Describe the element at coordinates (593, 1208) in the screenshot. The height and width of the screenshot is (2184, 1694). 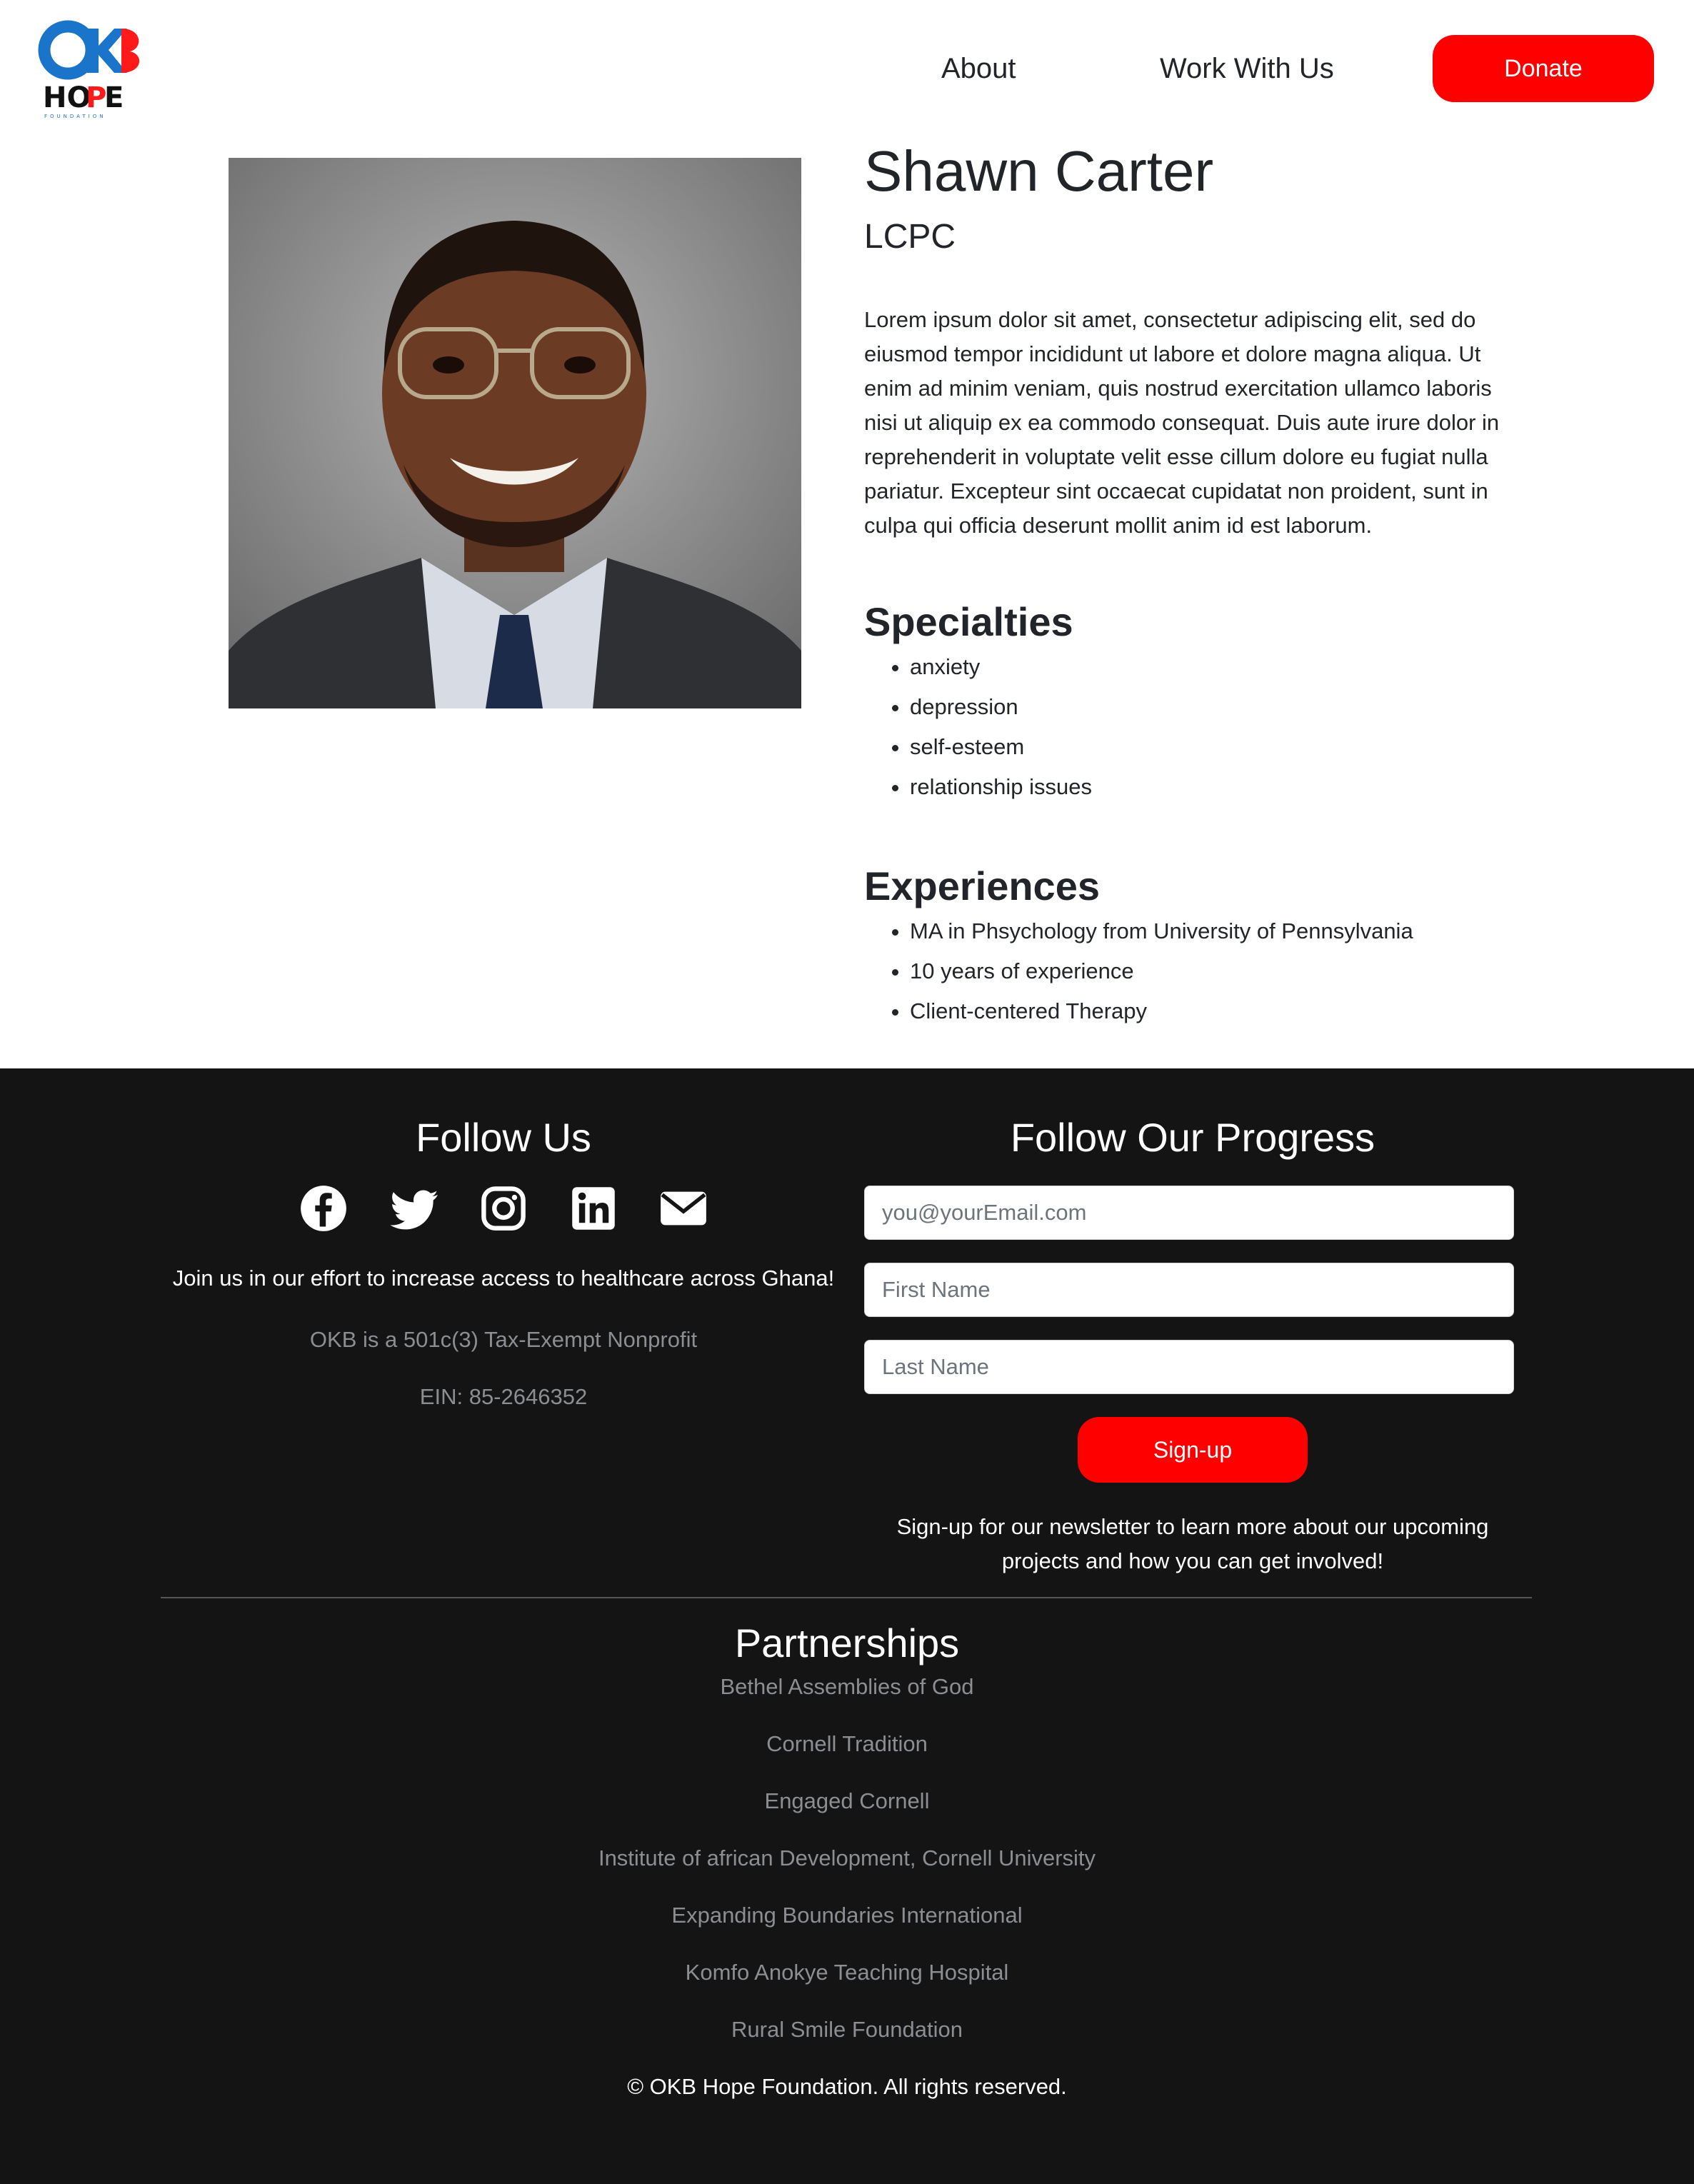
I see `linkedin-icon` at that location.